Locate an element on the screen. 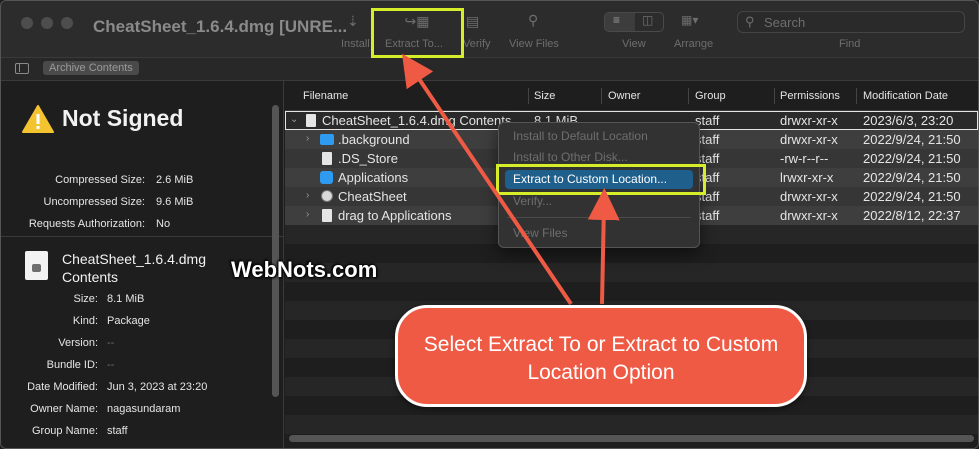 Image resolution: width=979 pixels, height=449 pixels. filename-cell: drag to Applications is located at coordinates (395, 215).